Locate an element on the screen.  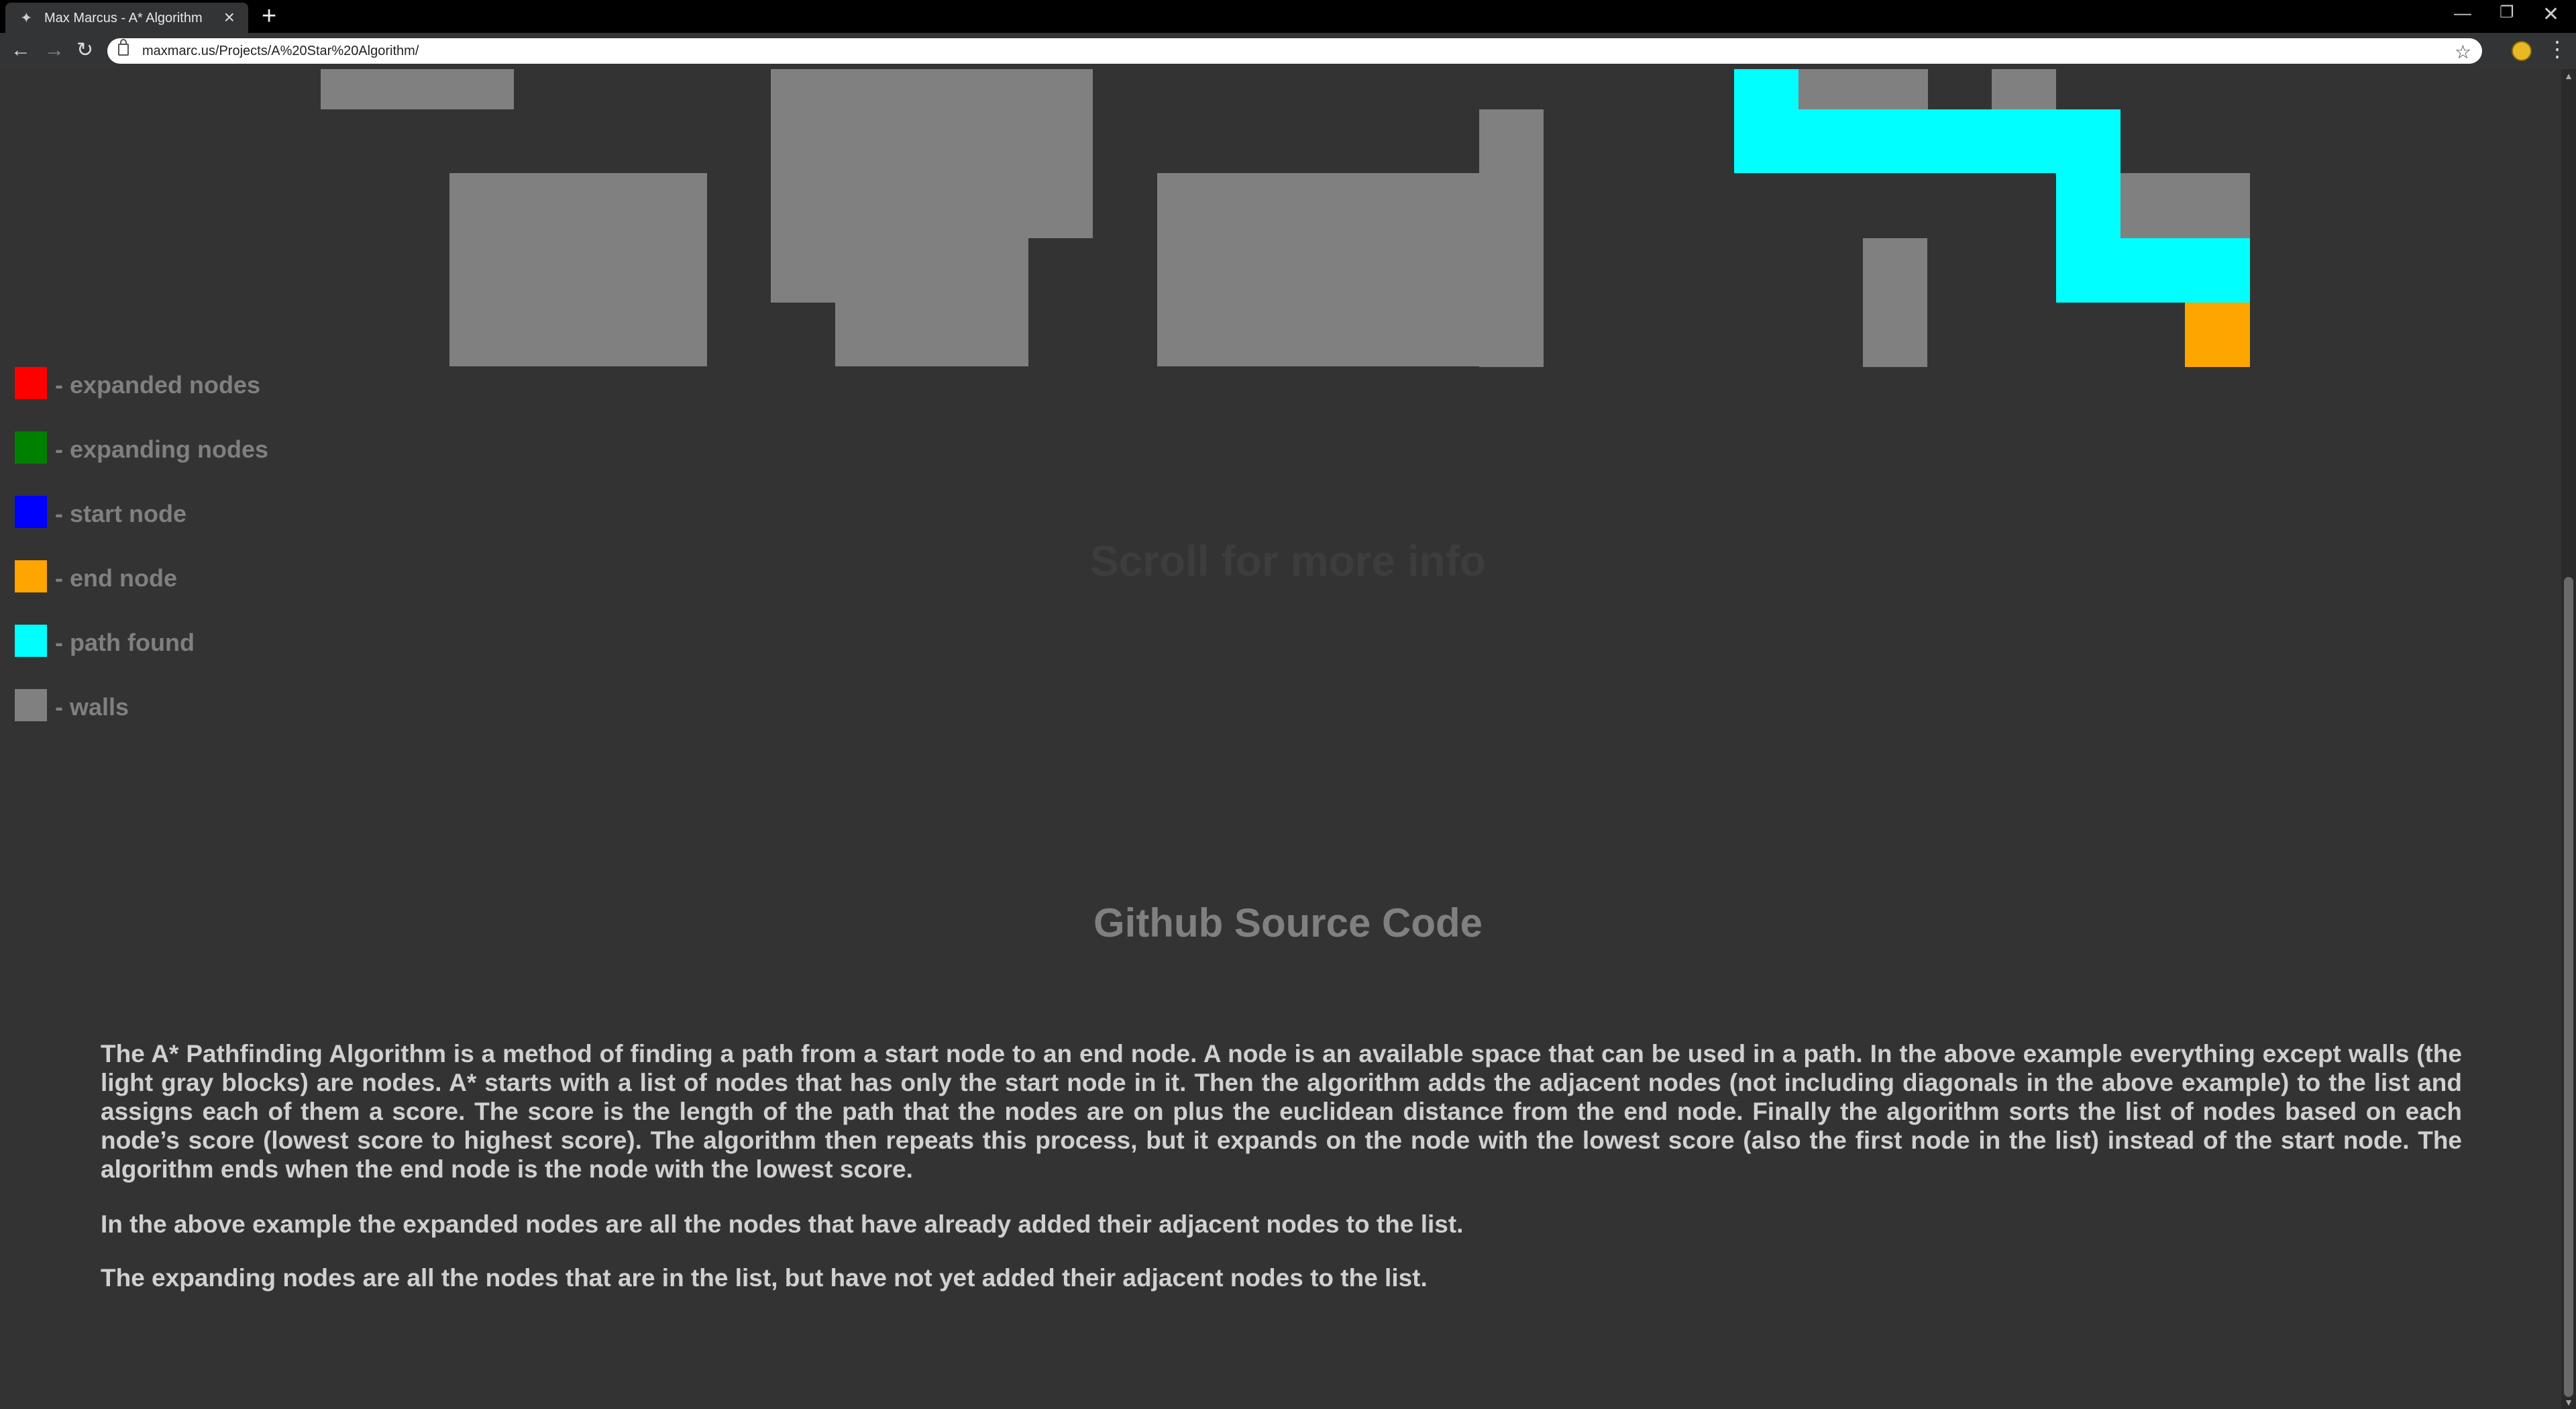
lock-icon is located at coordinates (123, 47).